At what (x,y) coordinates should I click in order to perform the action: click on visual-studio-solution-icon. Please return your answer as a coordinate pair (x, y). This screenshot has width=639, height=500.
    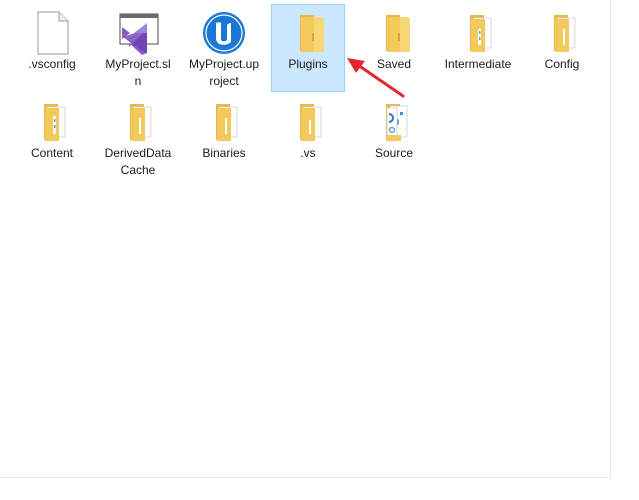
    Looking at the image, I should click on (138, 33).